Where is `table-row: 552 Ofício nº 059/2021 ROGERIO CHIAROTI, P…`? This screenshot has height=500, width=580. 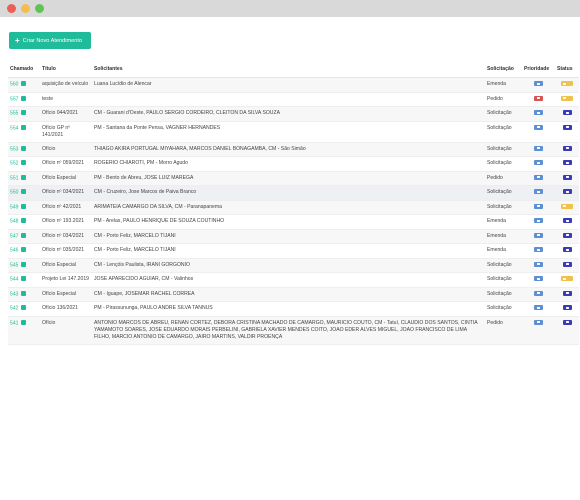
table-row: 552 Ofício nº 059/2021 ROGERIO CHIAROTI, P… is located at coordinates (293, 164).